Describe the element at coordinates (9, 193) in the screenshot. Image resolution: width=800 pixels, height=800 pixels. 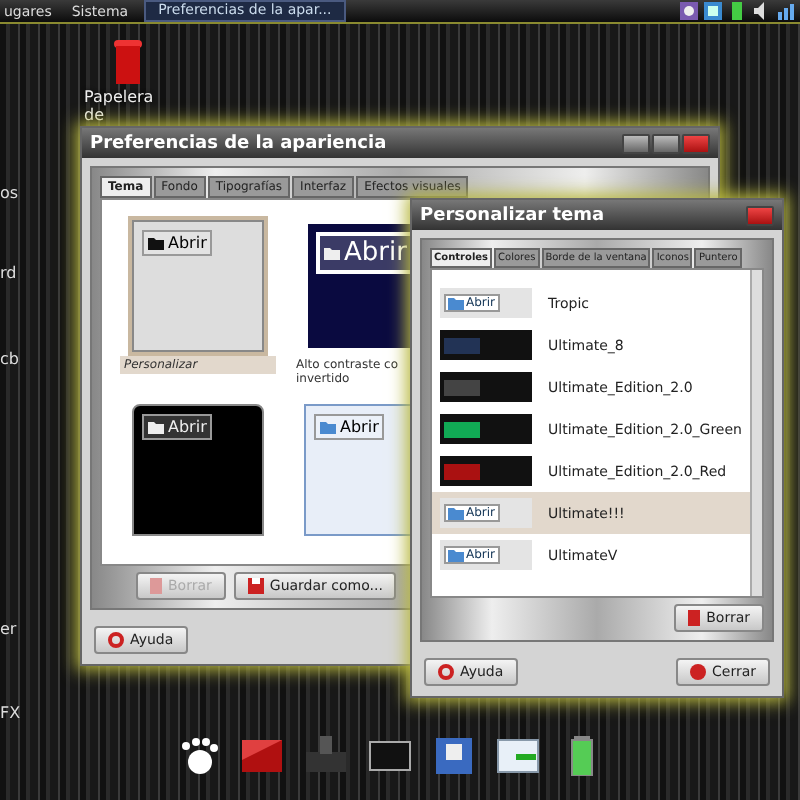
I see `desktop-icon-label: os` at that location.